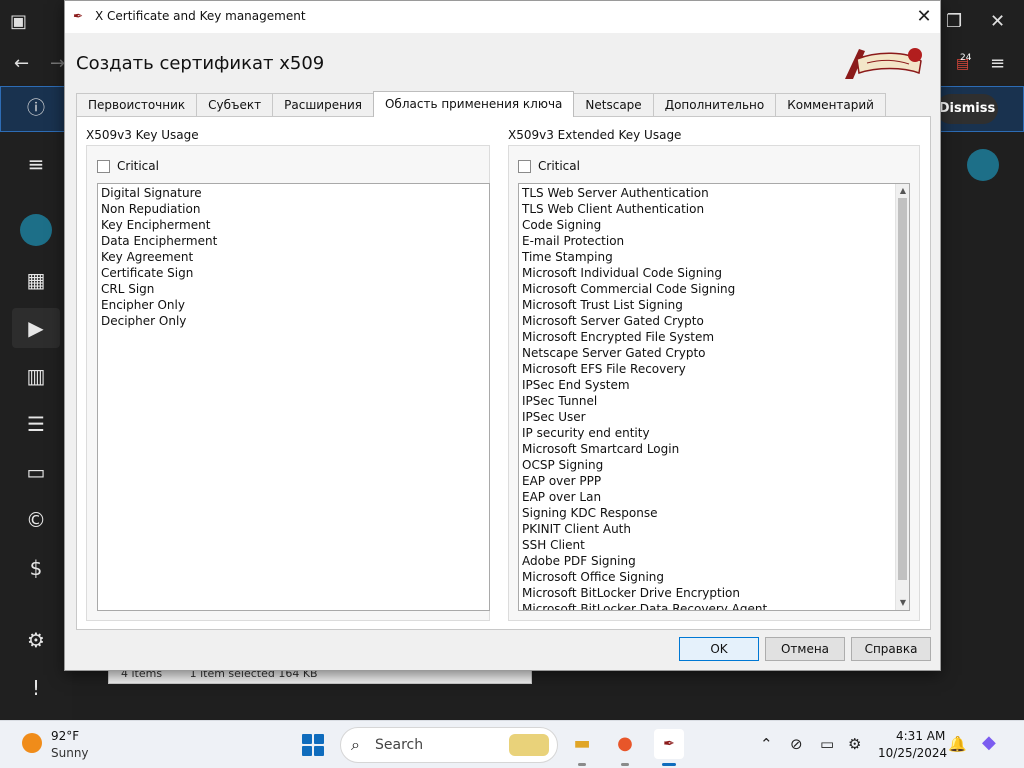 Image resolution: width=1024 pixels, height=768 pixels. I want to click on list-item: Digital Signature, so click(293, 193).